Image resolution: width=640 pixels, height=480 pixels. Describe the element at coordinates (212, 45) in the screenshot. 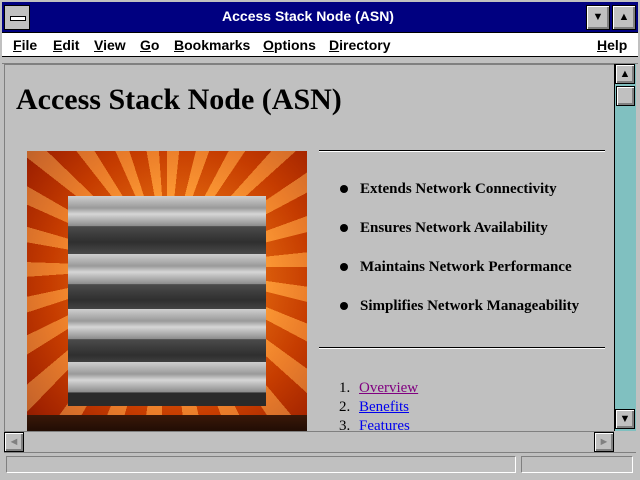

I see `menu-bookmarks: Bookmarks` at that location.